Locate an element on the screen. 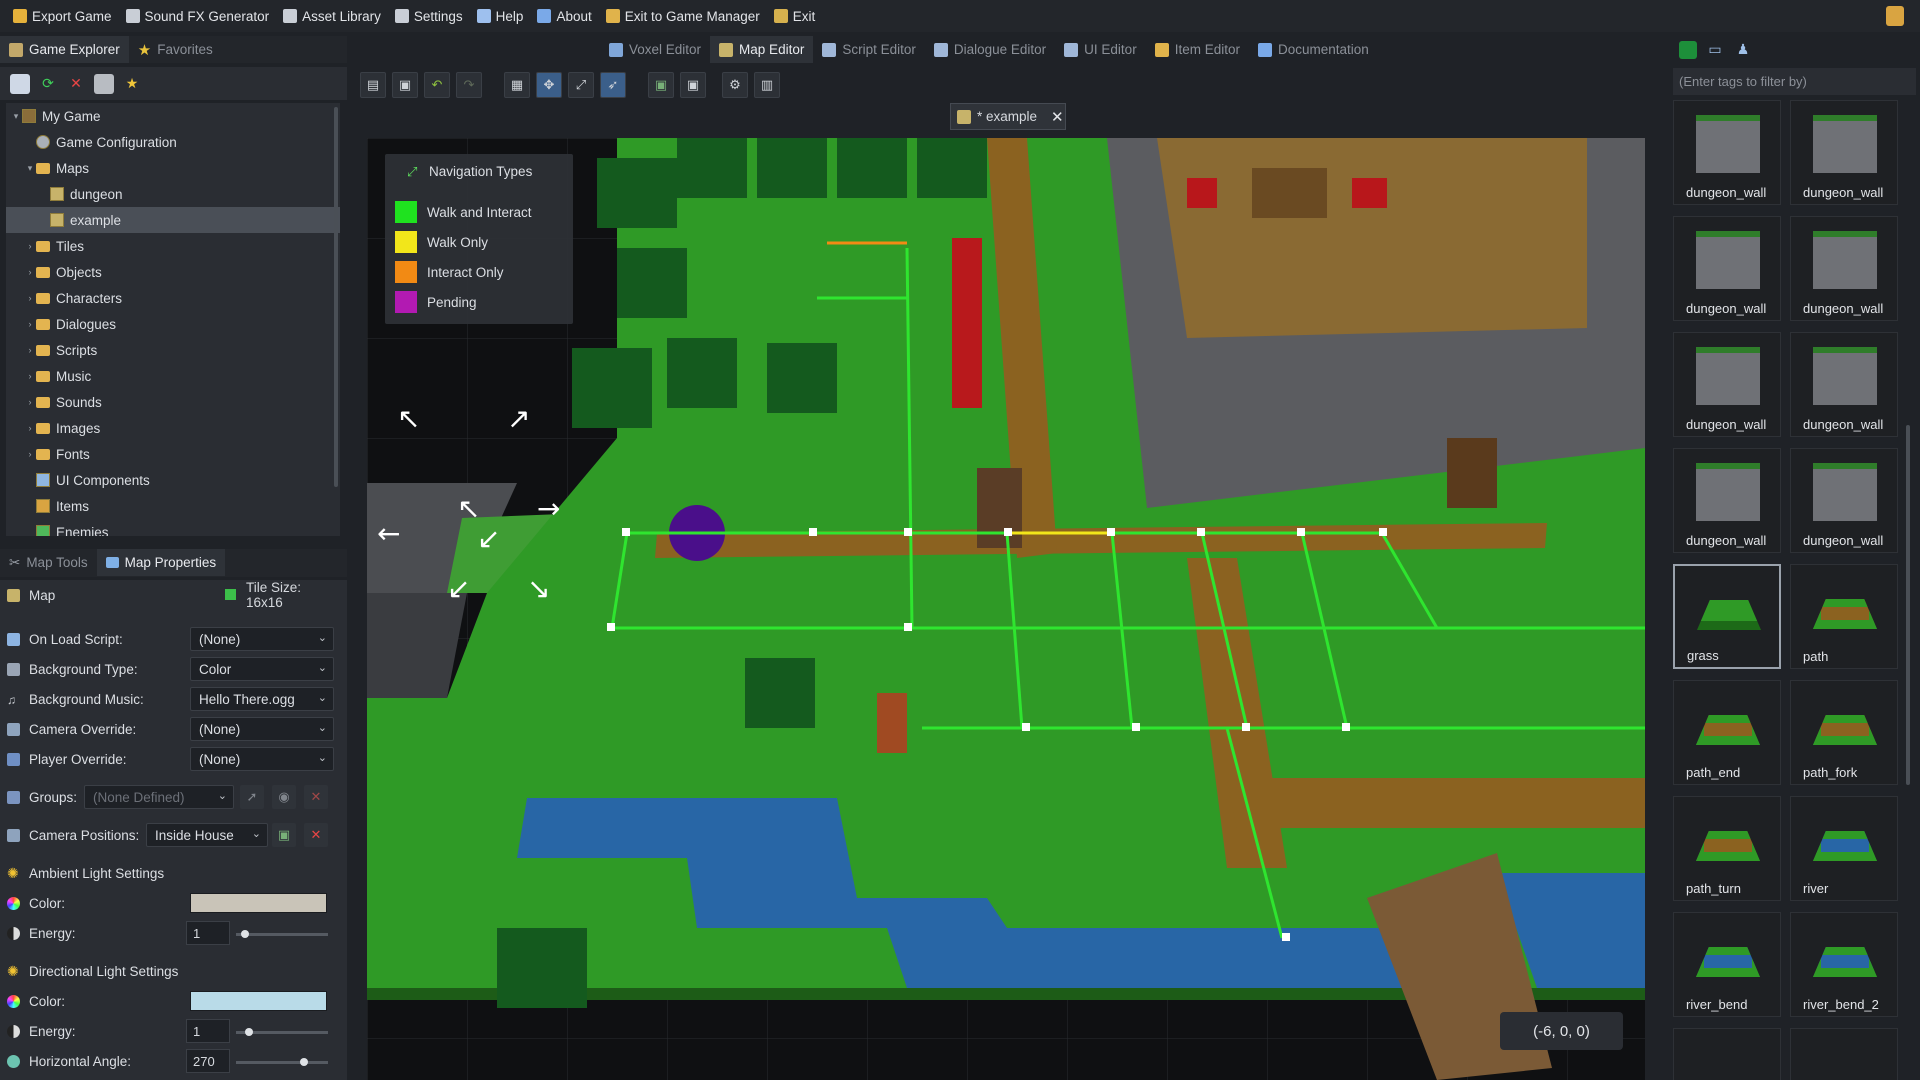 The width and height of the screenshot is (1920, 1080). ambient-energy-input: 1 is located at coordinates (208, 933).